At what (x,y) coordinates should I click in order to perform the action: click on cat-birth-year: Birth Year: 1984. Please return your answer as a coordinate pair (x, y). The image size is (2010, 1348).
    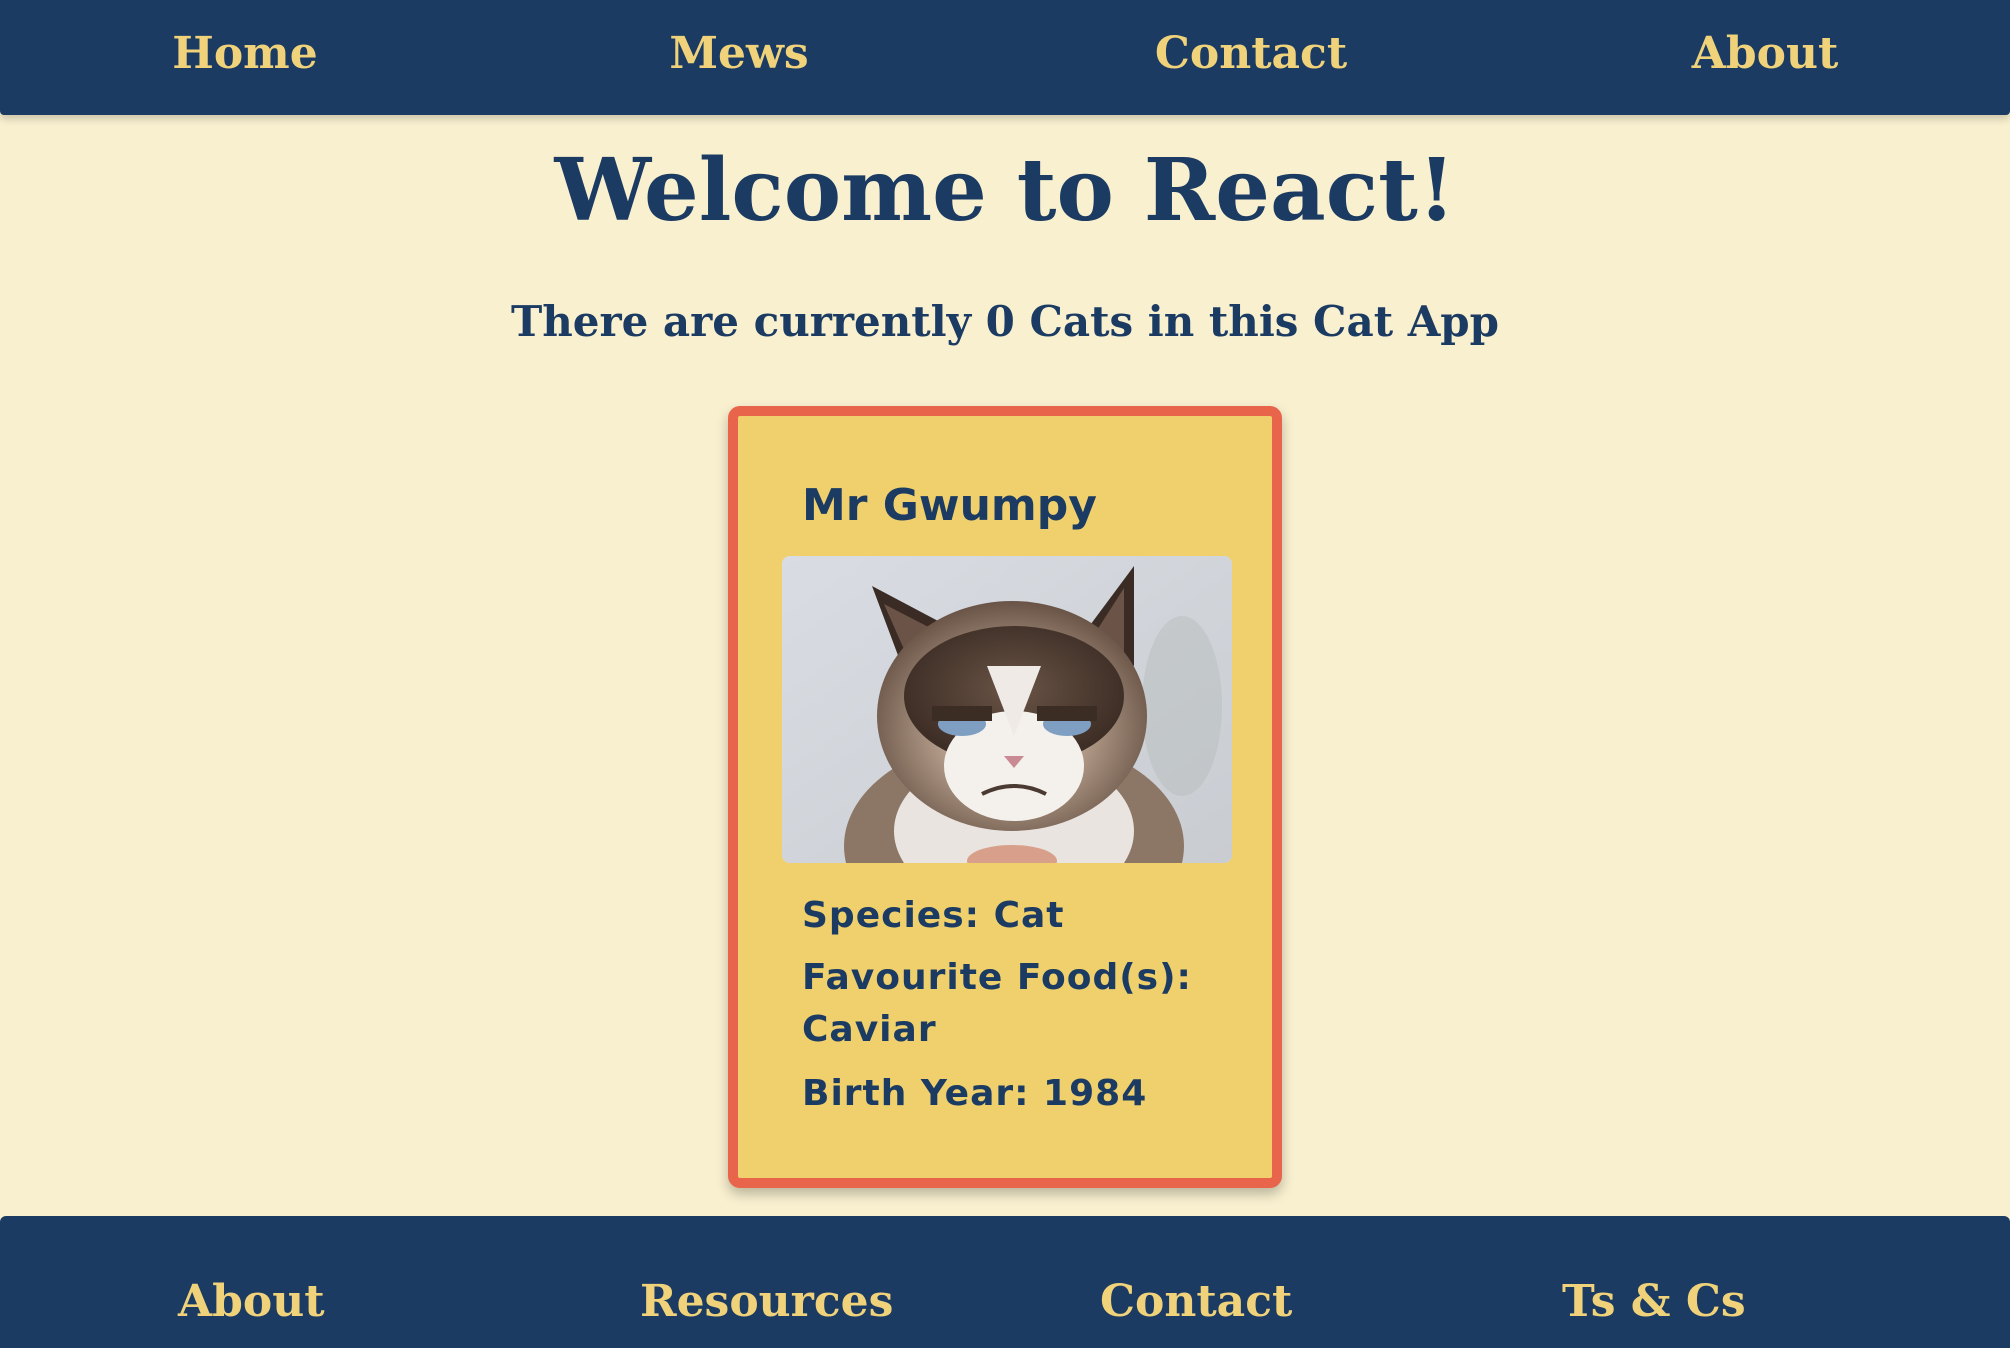
    Looking at the image, I should click on (975, 1093).